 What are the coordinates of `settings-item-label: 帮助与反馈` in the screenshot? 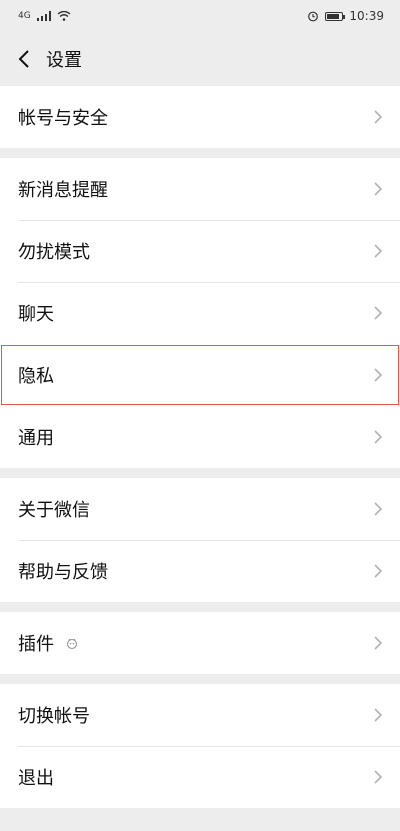 It's located at (63, 572).